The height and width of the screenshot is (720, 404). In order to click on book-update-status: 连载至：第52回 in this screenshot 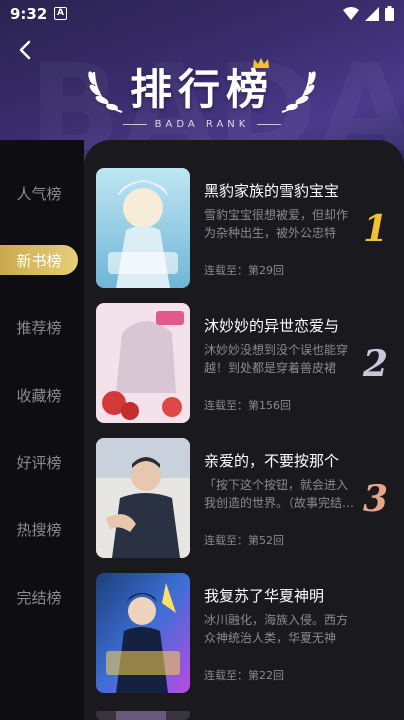, I will do `click(244, 540)`.